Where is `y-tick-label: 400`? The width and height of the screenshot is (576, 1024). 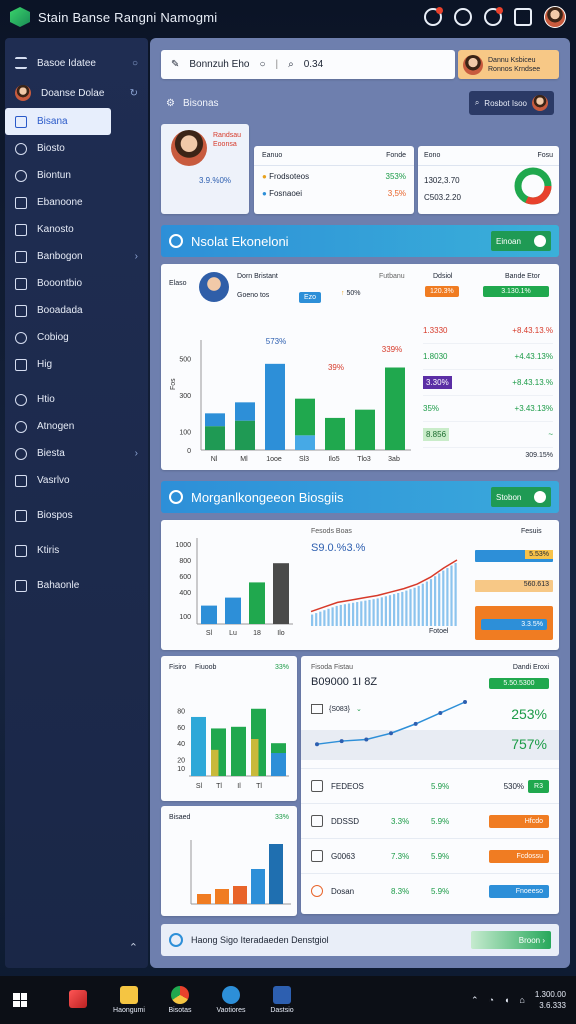 y-tick-label: 400 is located at coordinates (185, 593).